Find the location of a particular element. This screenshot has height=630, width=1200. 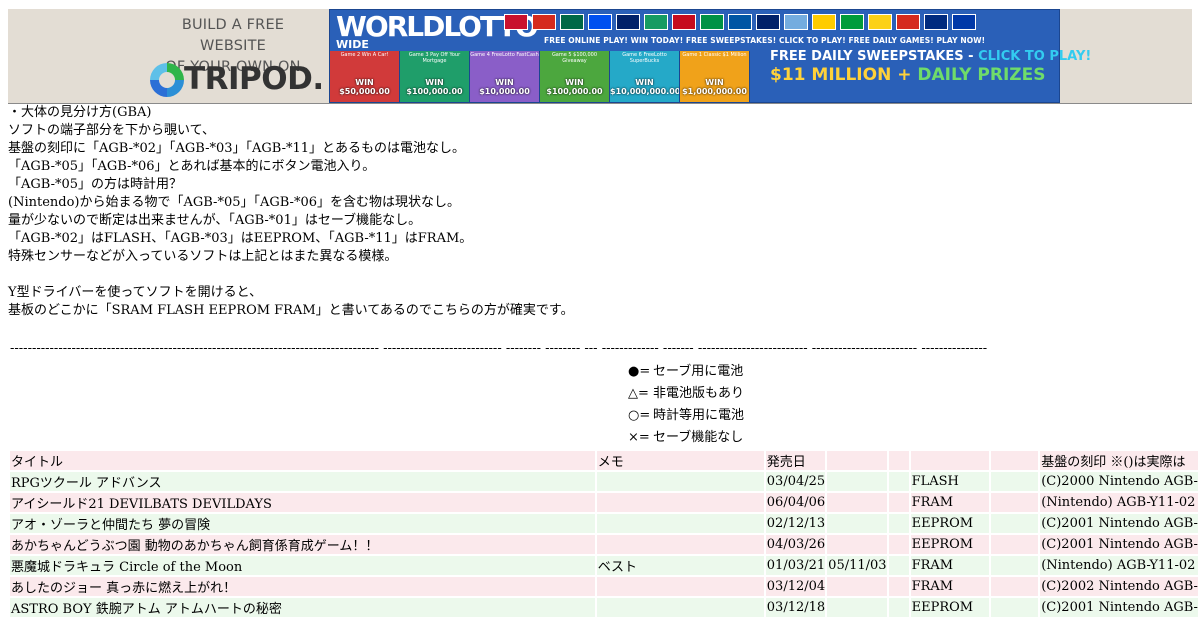

board-marking-cell: (C)2002 Nintendo AGB- is located at coordinates (1119, 586).